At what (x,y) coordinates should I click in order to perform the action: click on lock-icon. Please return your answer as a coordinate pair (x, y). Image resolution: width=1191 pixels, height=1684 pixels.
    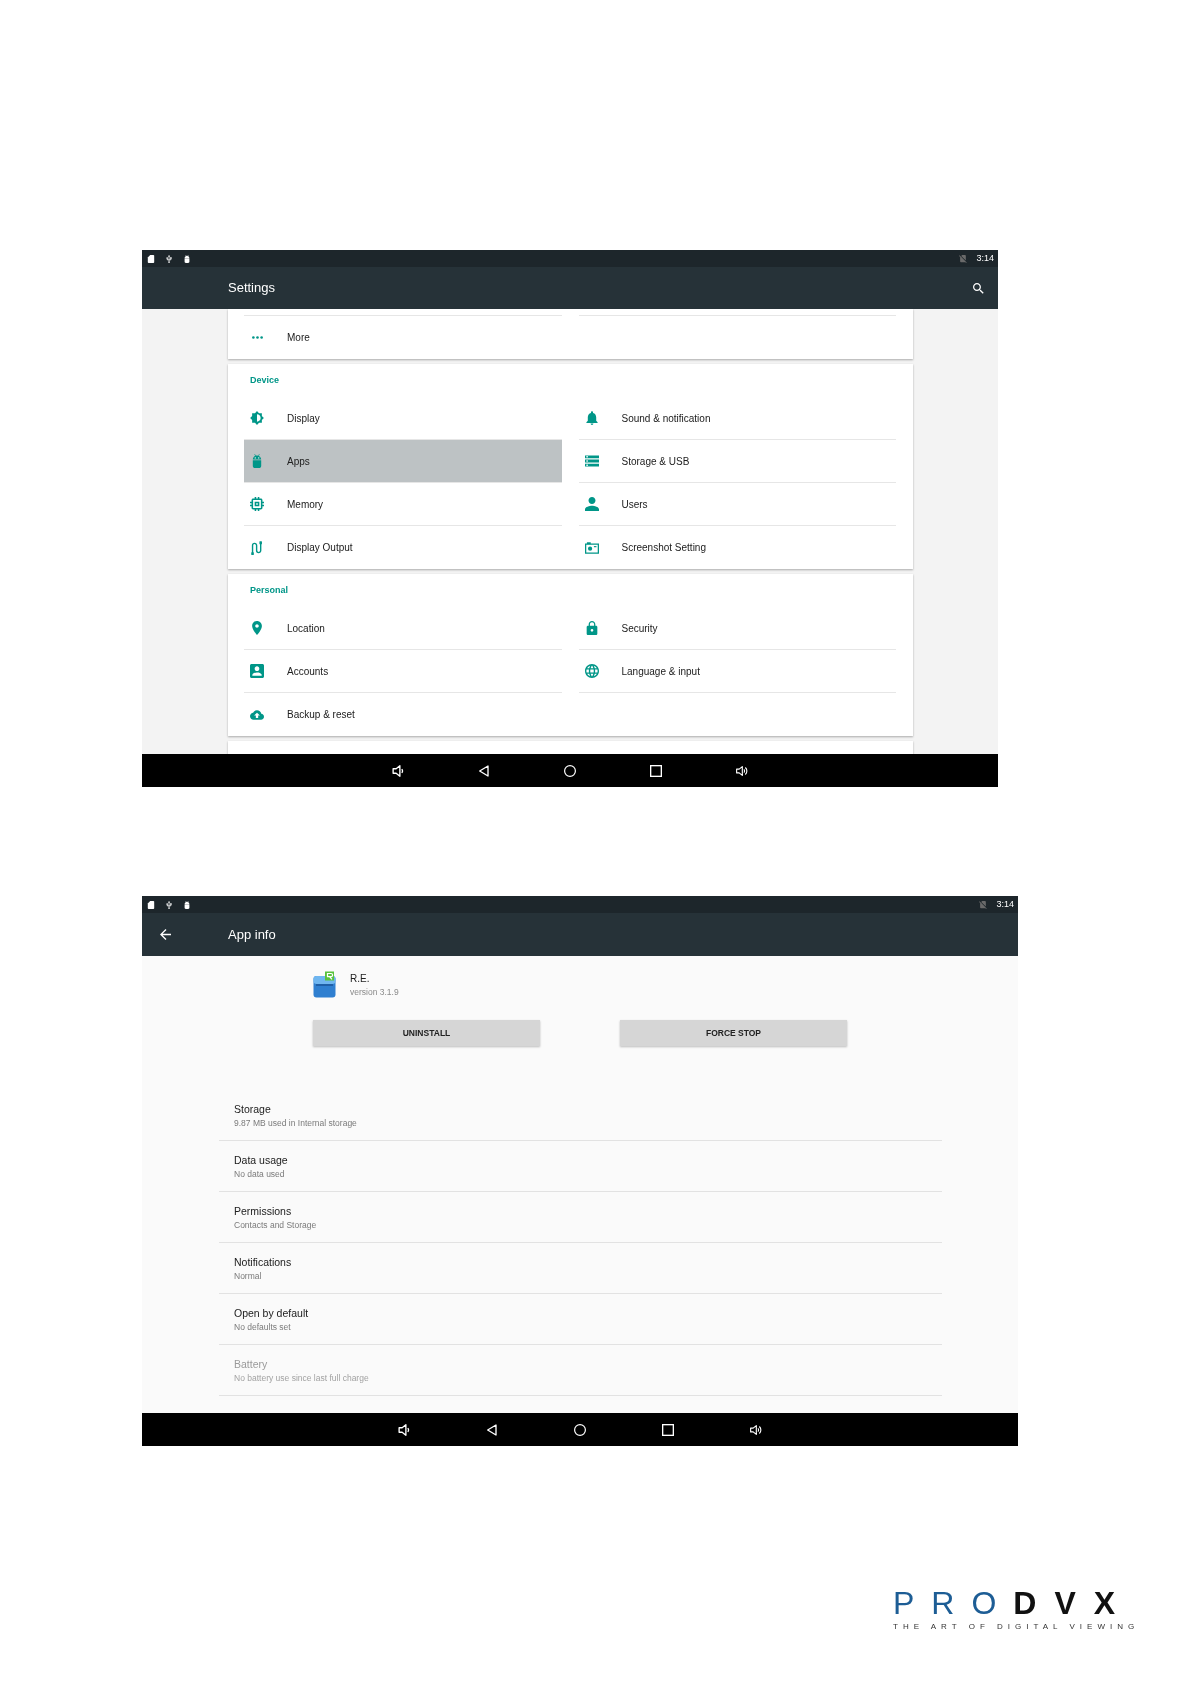
    Looking at the image, I should click on (591, 628).